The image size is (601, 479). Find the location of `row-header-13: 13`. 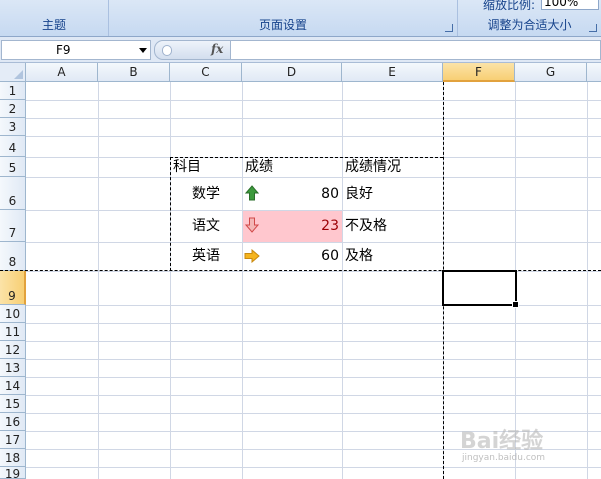

row-header-13: 13 is located at coordinates (13, 368).